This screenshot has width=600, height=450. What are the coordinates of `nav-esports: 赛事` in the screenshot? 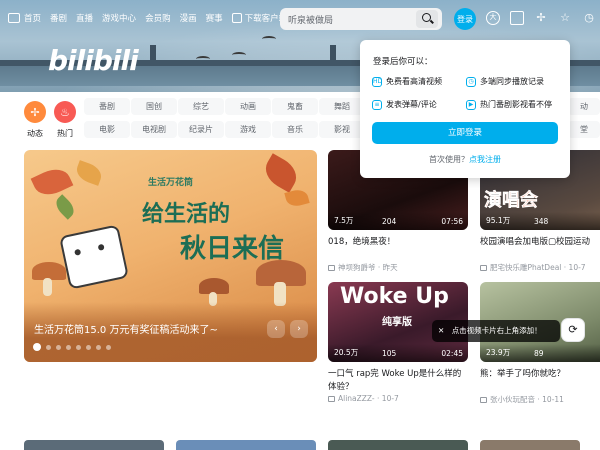 It's located at (214, 18).